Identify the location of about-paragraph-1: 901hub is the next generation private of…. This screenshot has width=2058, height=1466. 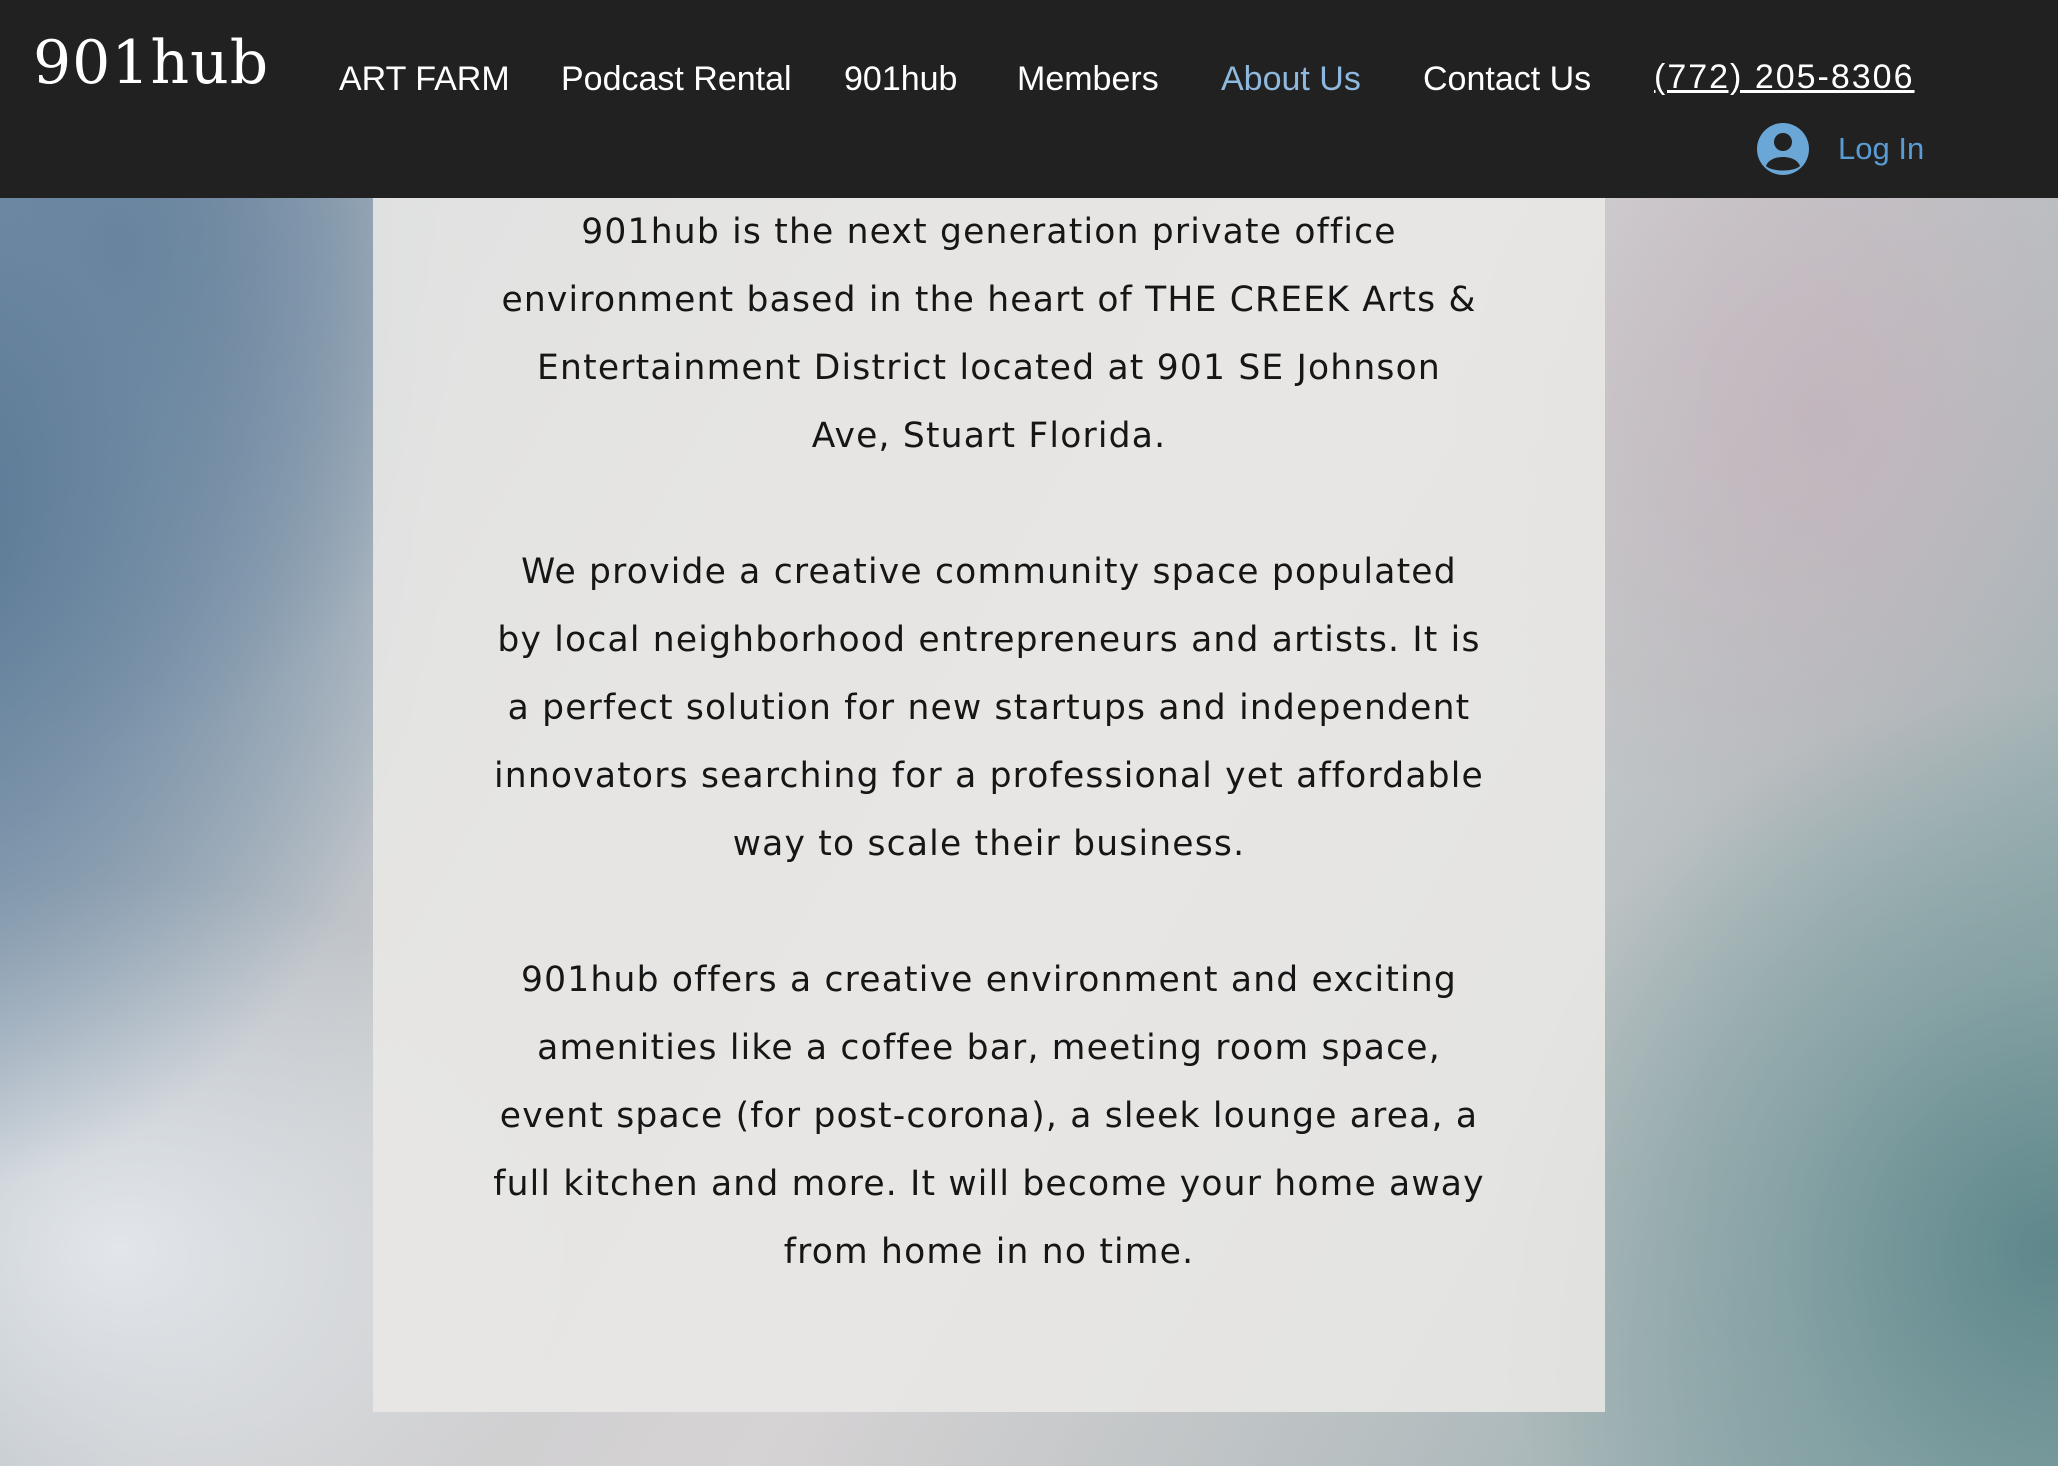
(989, 334).